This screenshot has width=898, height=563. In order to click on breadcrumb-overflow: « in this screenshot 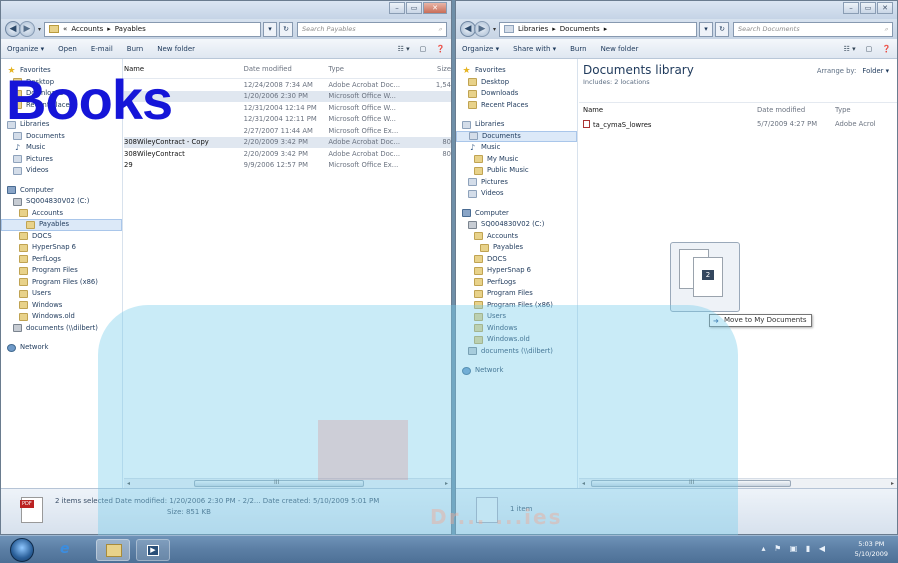, I will do `click(65, 29)`.